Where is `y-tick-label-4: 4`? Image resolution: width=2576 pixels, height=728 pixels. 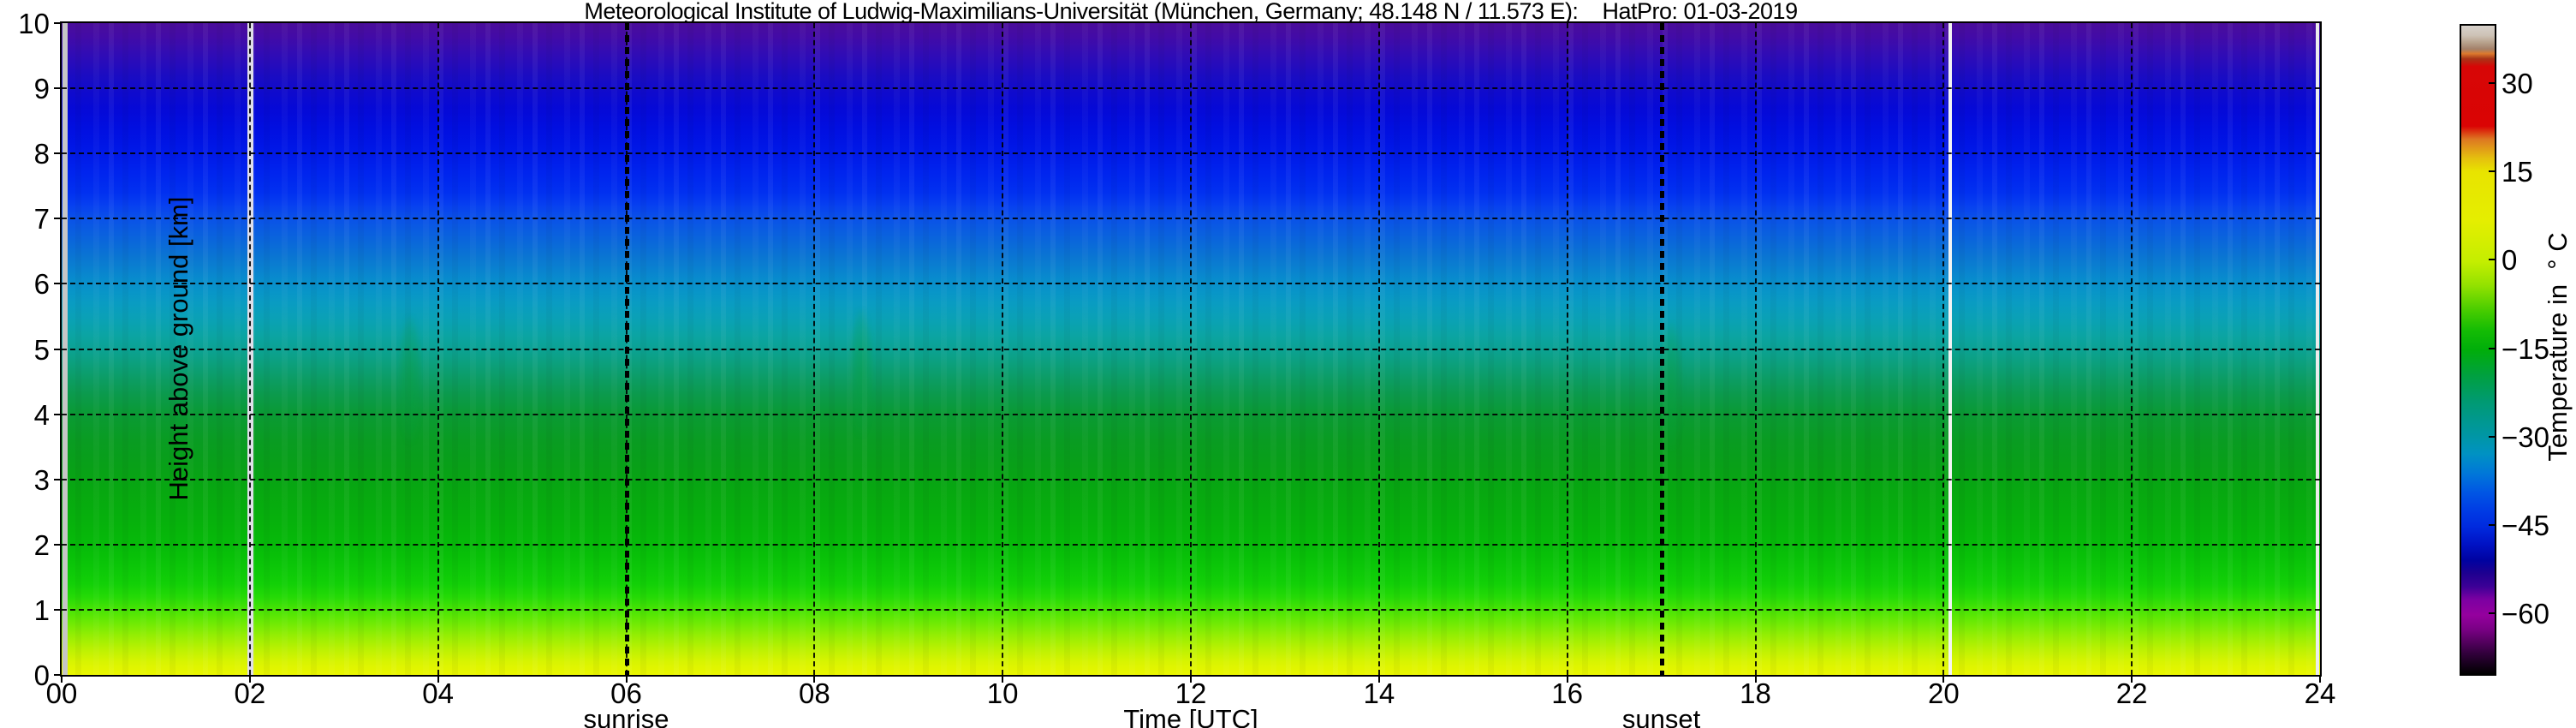 y-tick-label-4: 4 is located at coordinates (41, 414).